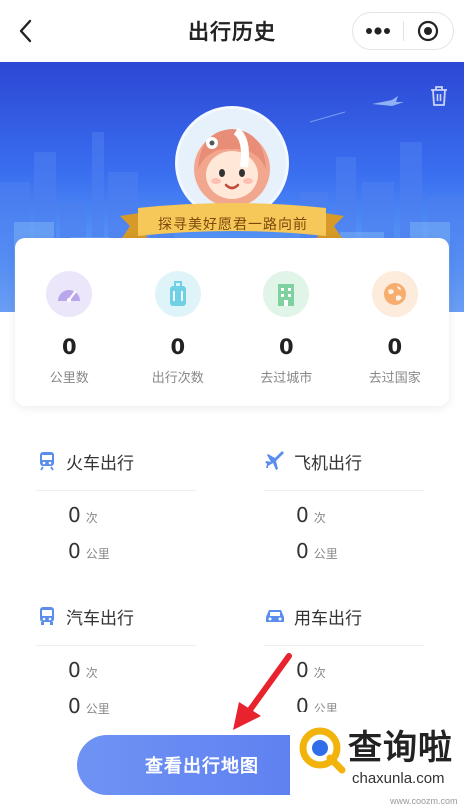  What do you see at coordinates (328, 463) in the screenshot?
I see `section-title: 飞机出行` at bounding box center [328, 463].